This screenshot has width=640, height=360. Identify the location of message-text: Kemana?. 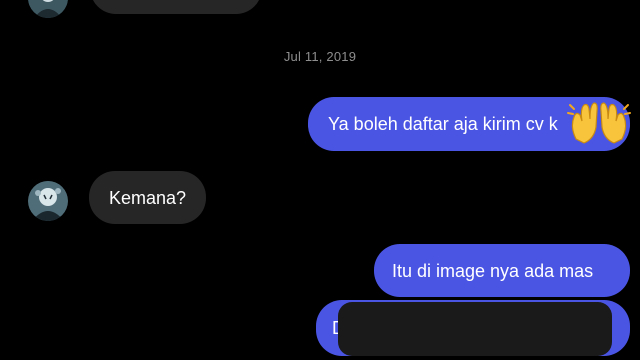
(148, 197).